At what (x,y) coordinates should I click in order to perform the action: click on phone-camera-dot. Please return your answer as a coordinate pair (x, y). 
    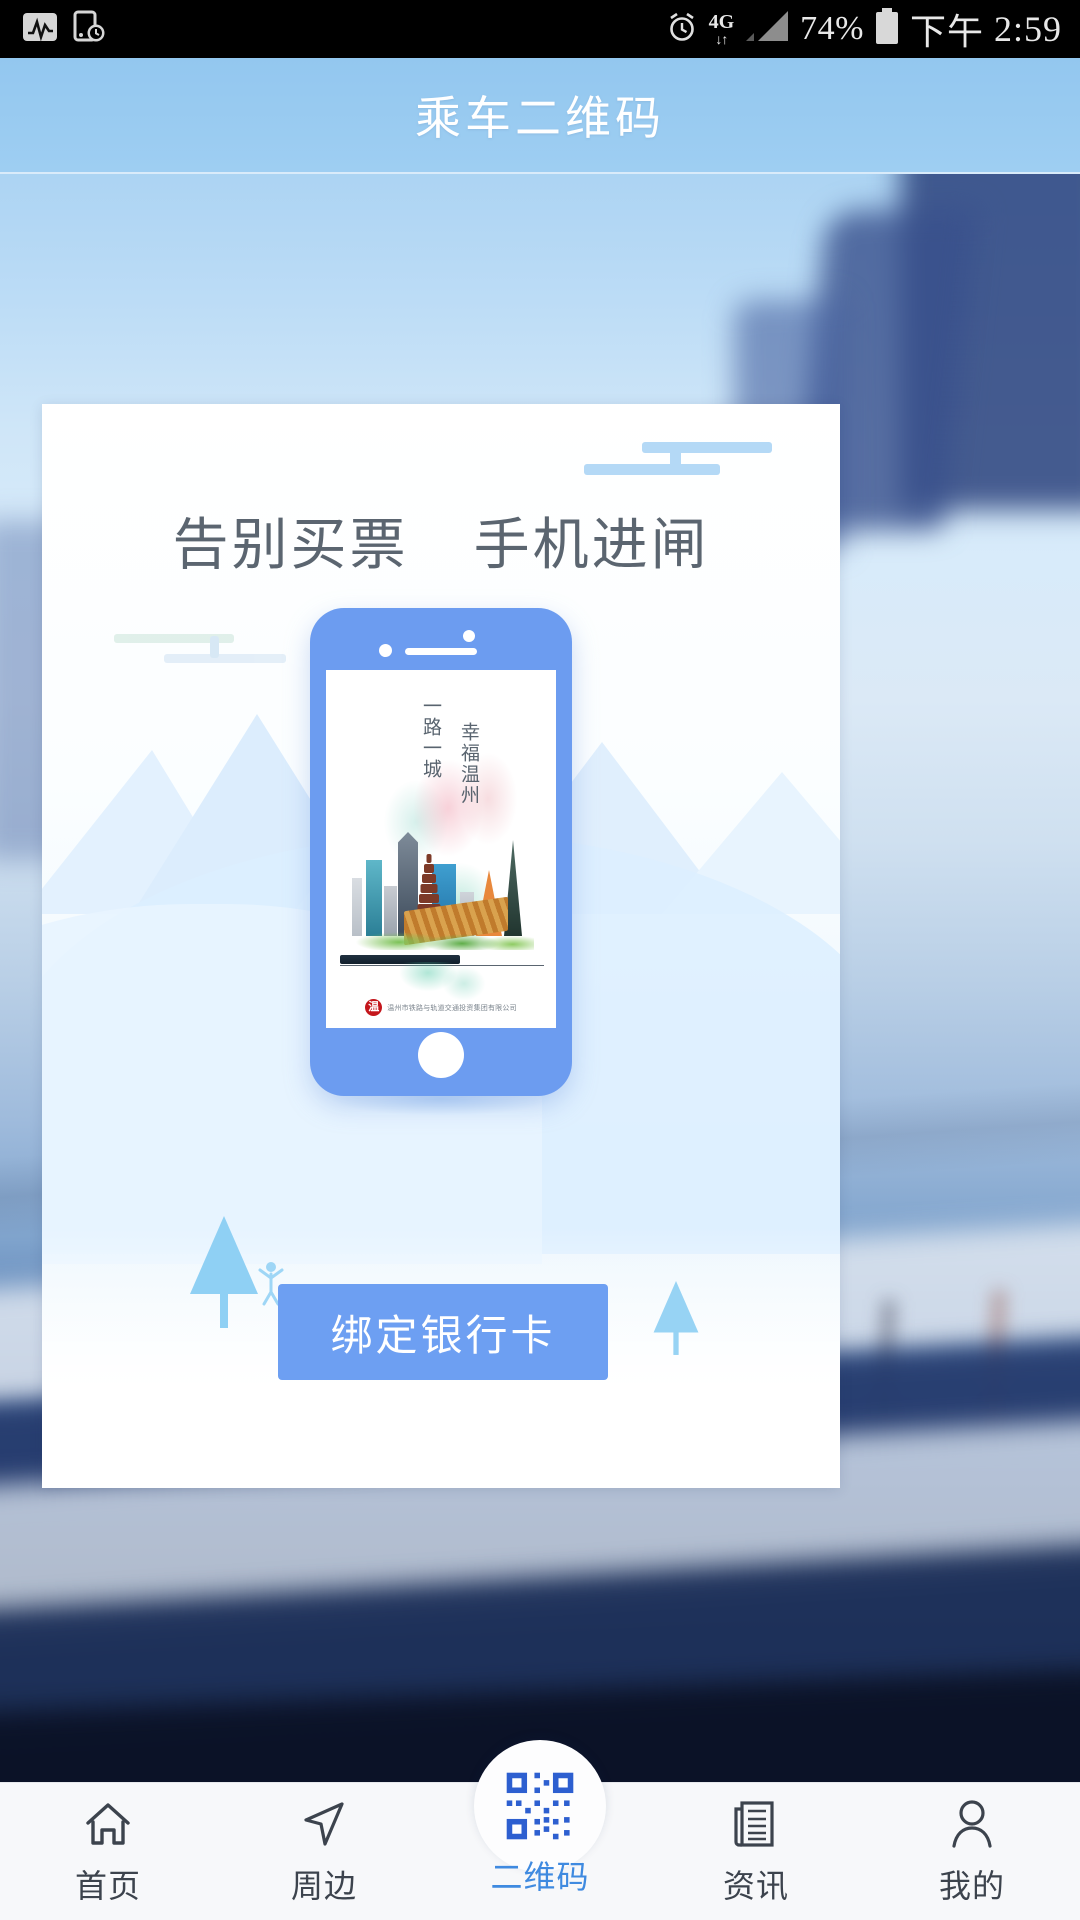
    Looking at the image, I should click on (469, 636).